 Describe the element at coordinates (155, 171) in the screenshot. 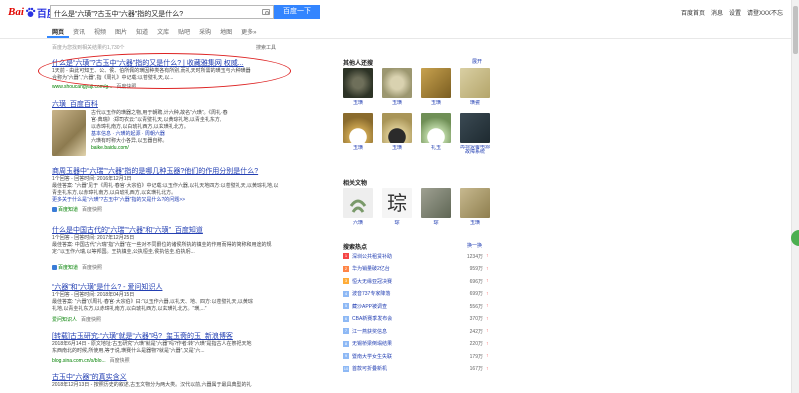

I see `result-3-title: 商周玉器中“六瑞”“六器”指的是哪几种玉器?他们的作用分别是什么?` at that location.